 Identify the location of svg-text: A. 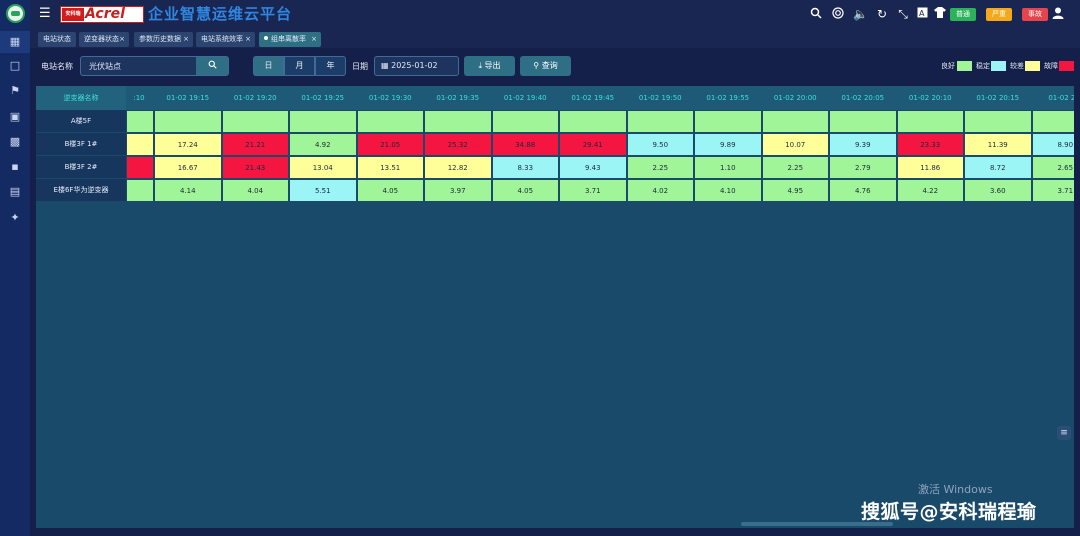
(922, 13).